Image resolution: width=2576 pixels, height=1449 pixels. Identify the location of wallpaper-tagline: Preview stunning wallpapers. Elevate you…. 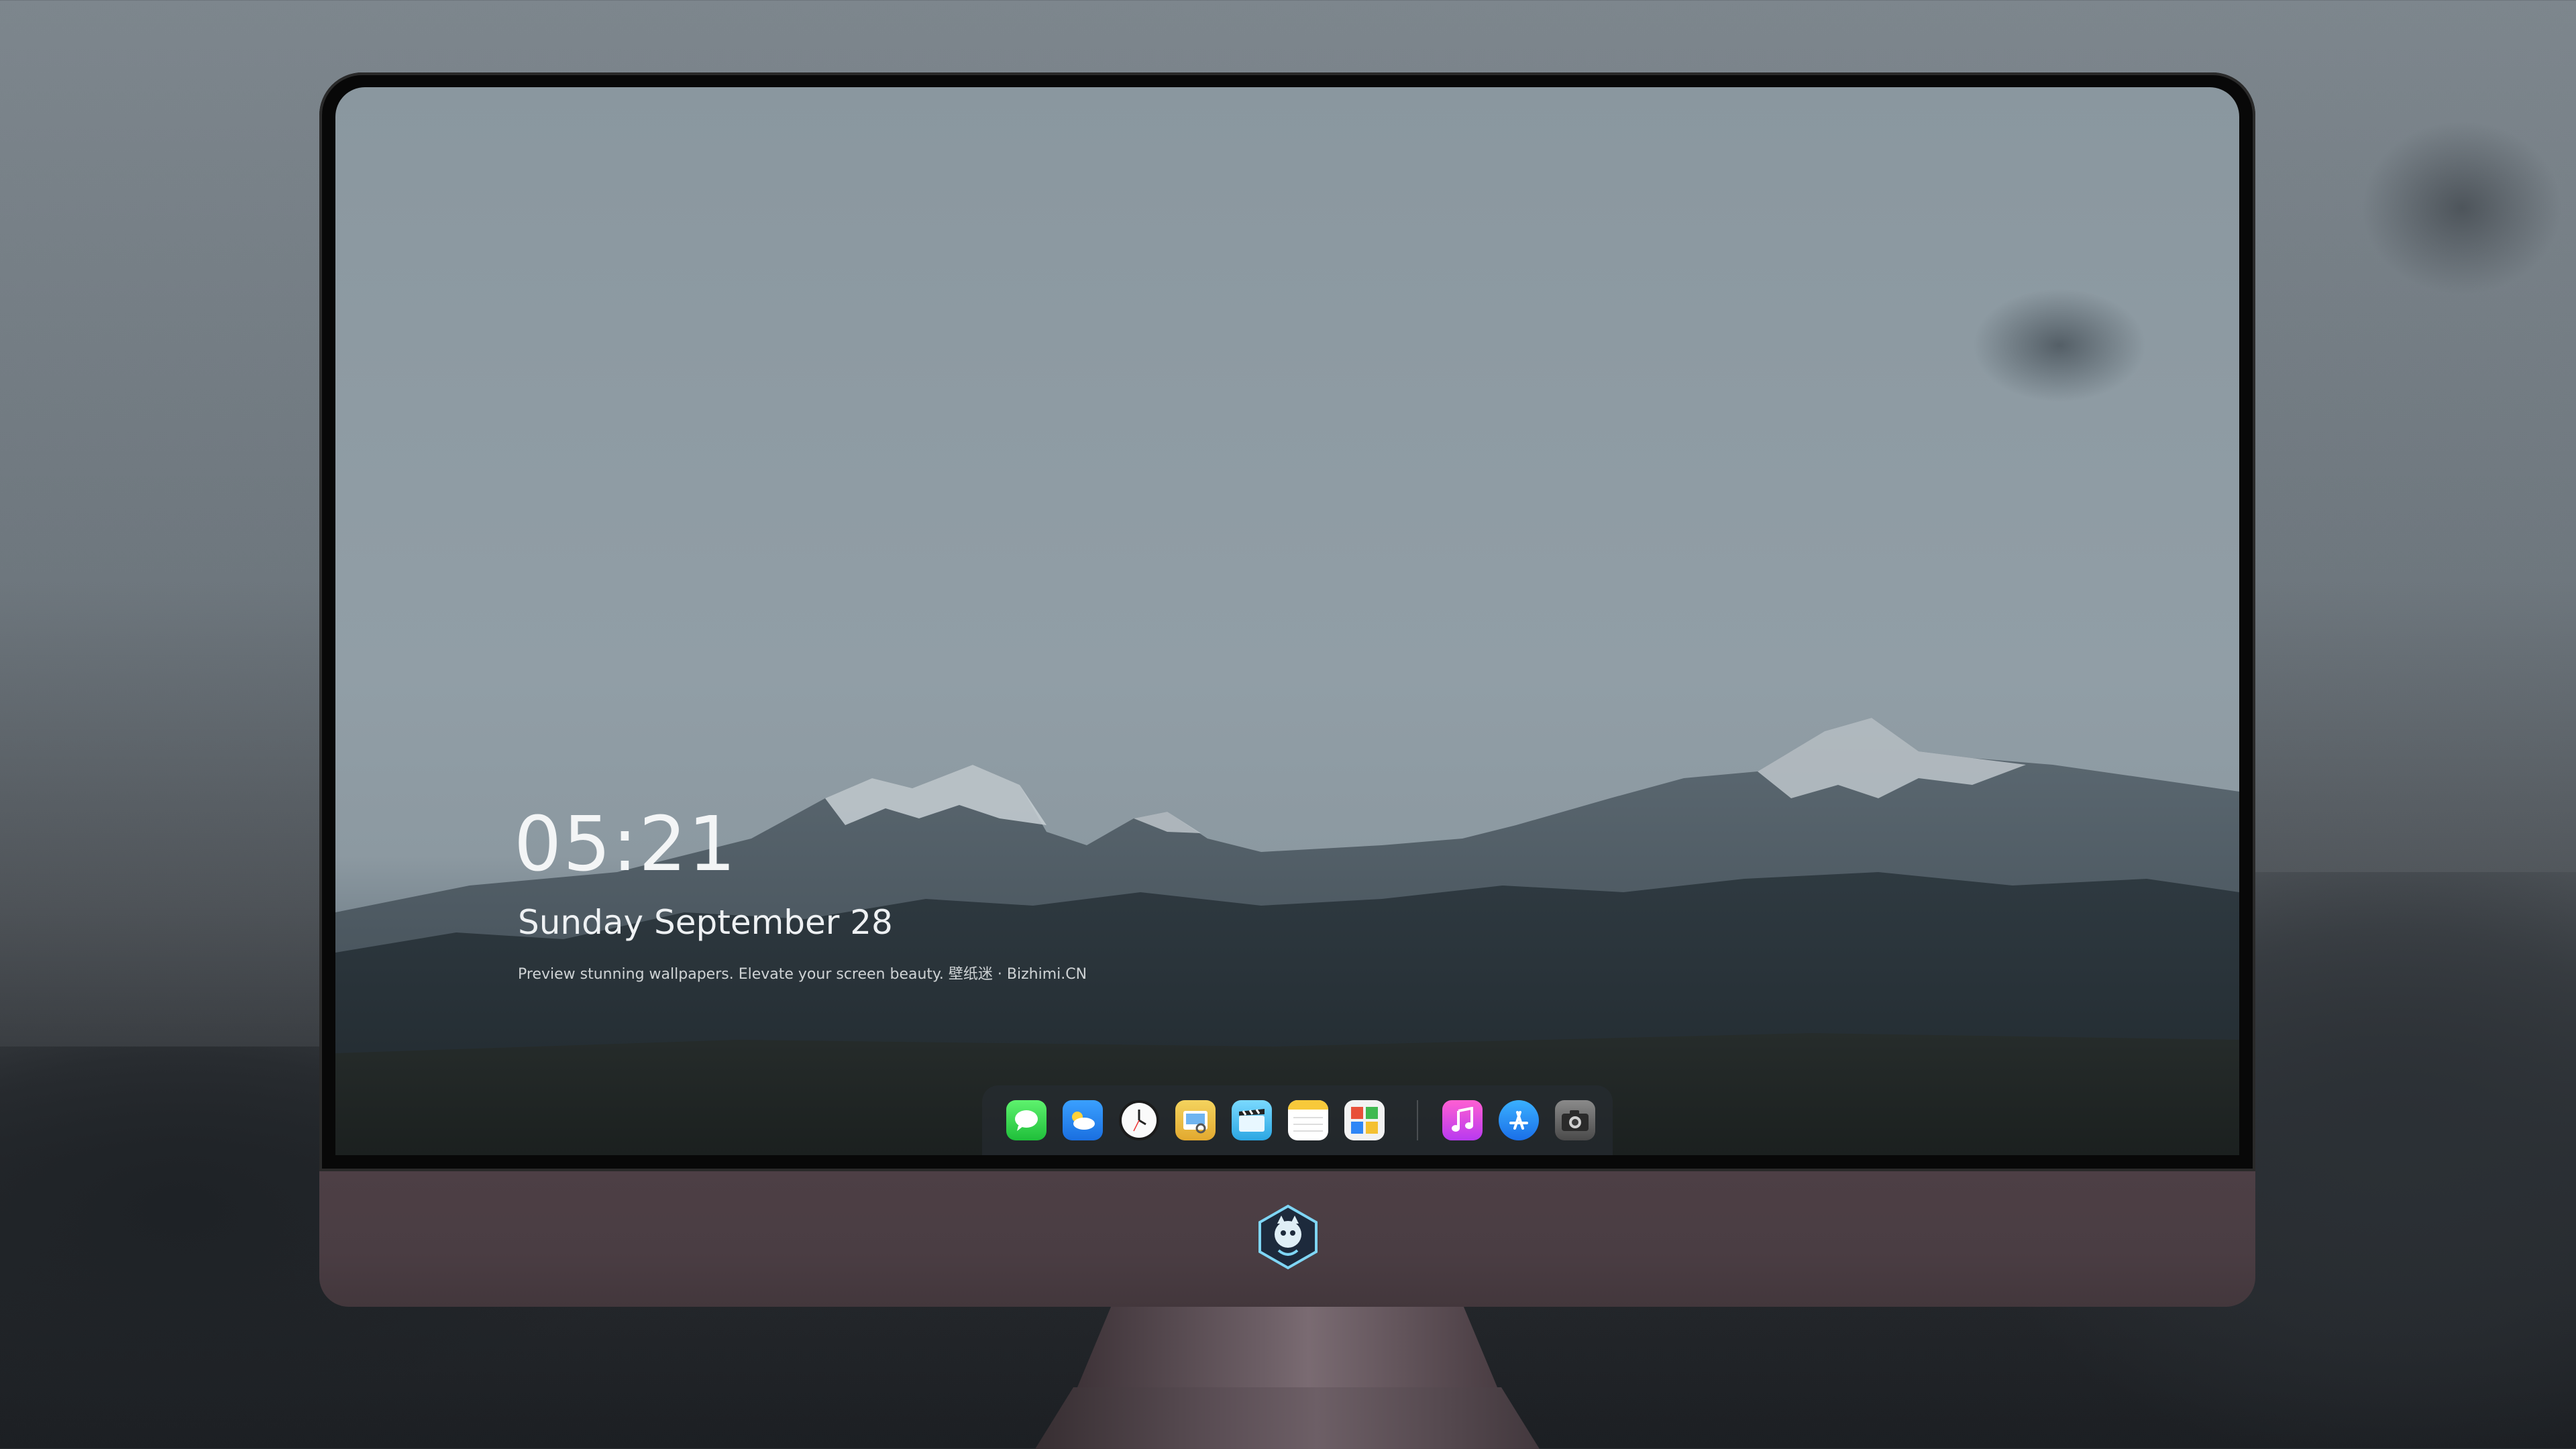
(802, 974).